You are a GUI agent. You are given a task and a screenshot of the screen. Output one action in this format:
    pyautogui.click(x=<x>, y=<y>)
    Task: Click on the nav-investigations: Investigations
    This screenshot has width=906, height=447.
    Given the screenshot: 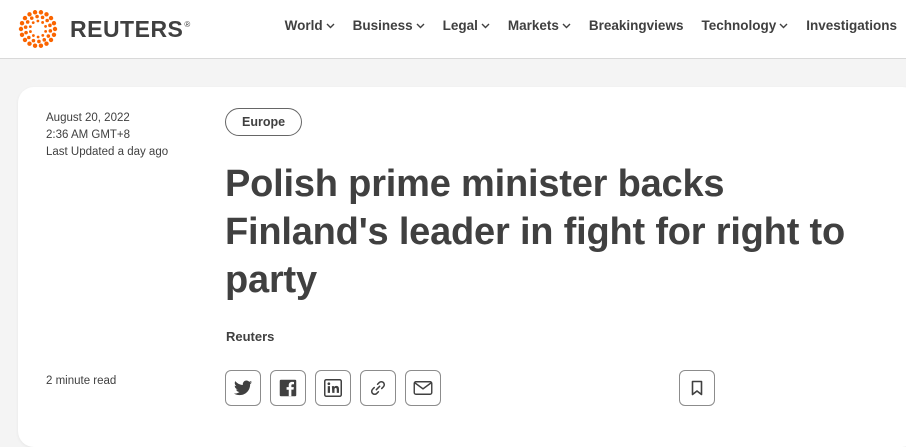 What is the action you would take?
    pyautogui.click(x=851, y=25)
    